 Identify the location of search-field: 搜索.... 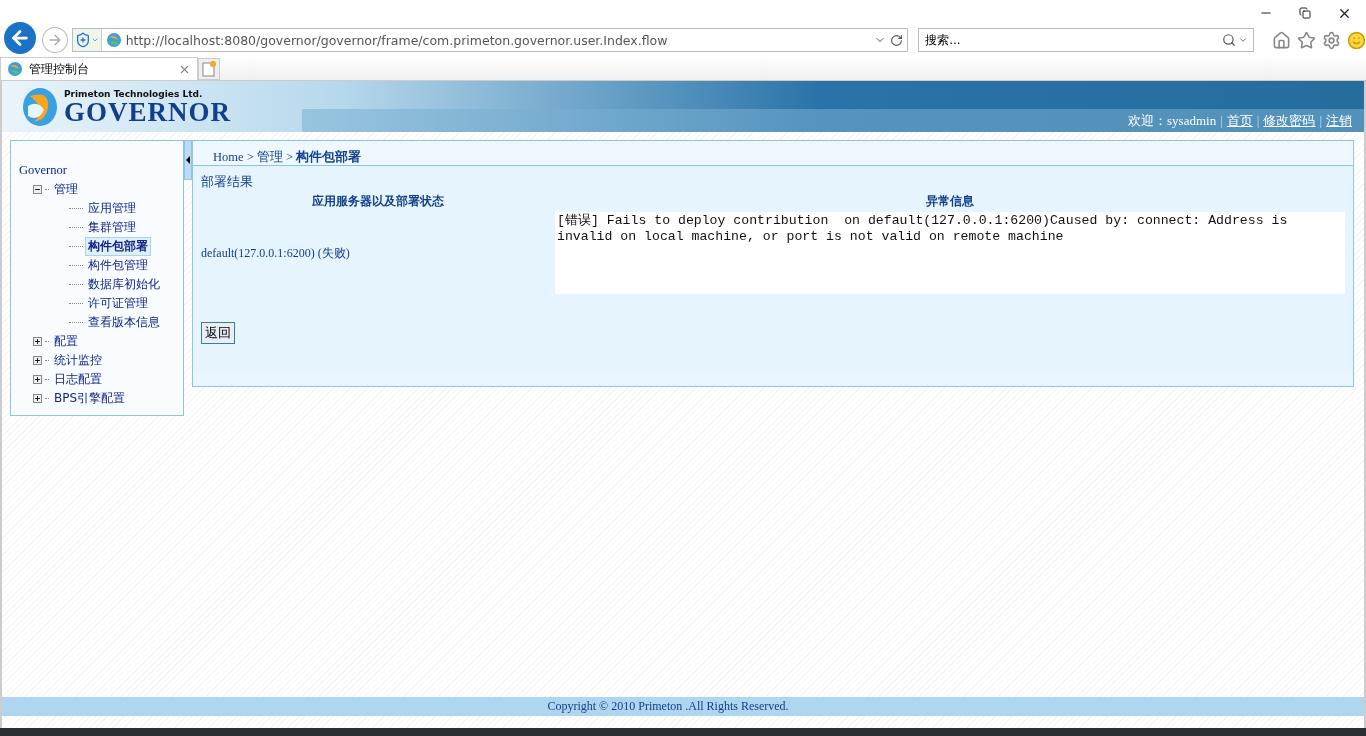
(1086, 40).